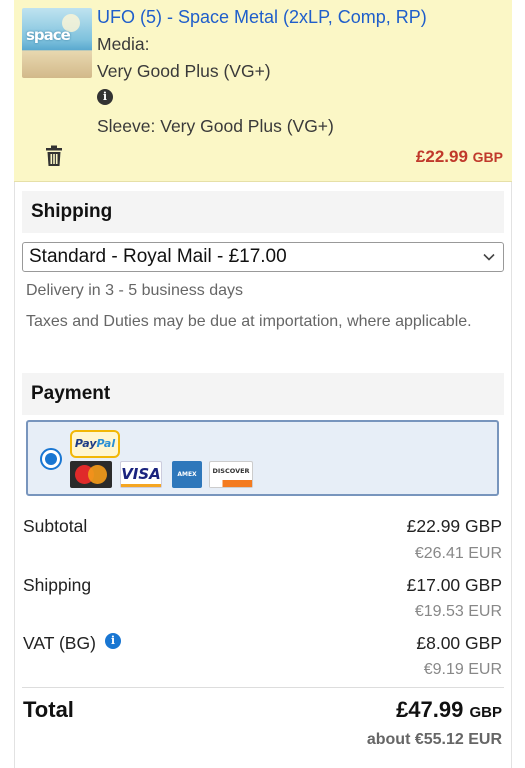 This screenshot has height=768, width=525. What do you see at coordinates (95, 444) in the screenshot?
I see `paypal-logo: PayPal` at bounding box center [95, 444].